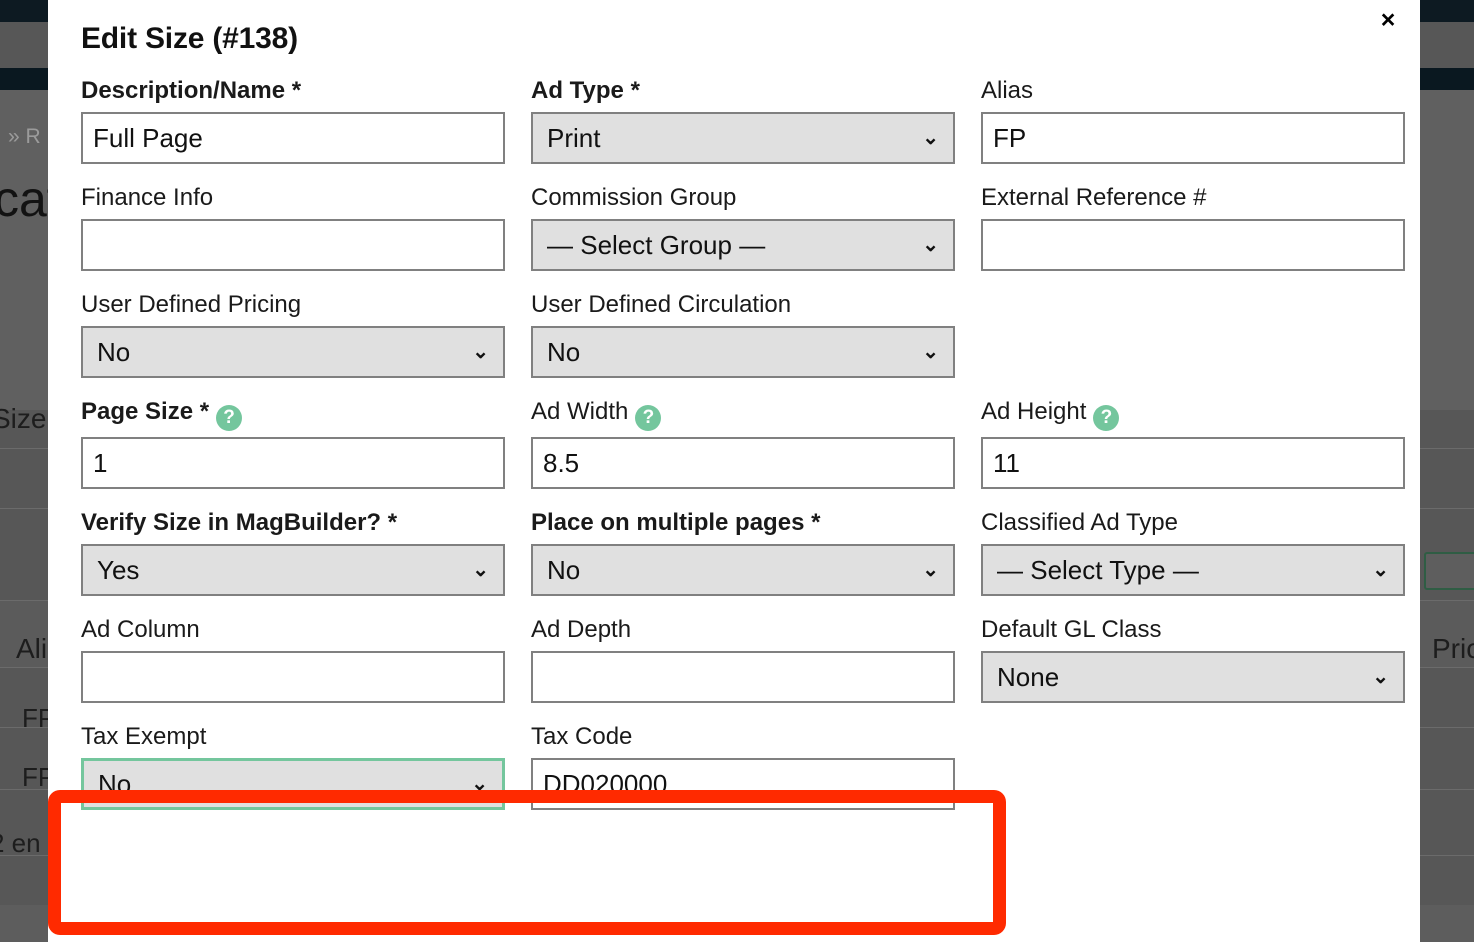  What do you see at coordinates (191, 90) in the screenshot?
I see `label-description-name: Description/Name *` at bounding box center [191, 90].